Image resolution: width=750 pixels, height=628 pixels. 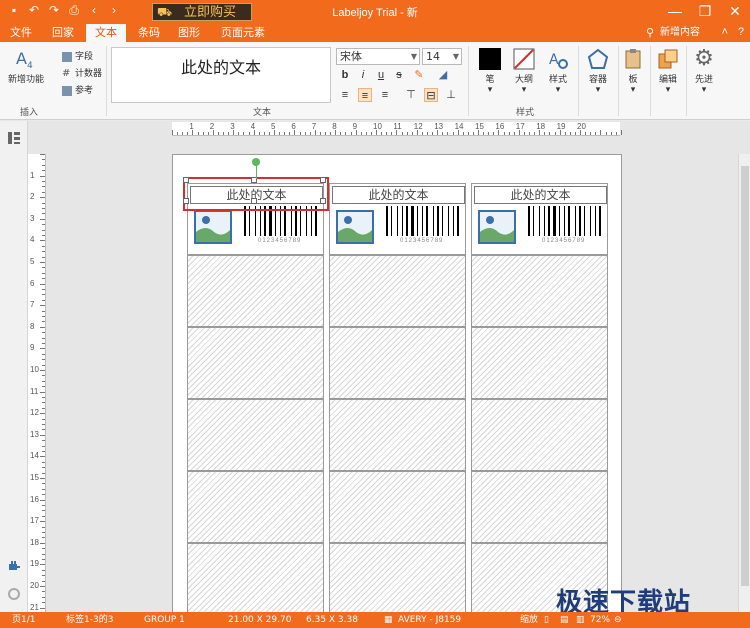 What do you see at coordinates (546, 620) in the screenshot?
I see `page-view-icon: ▯` at bounding box center [546, 620].